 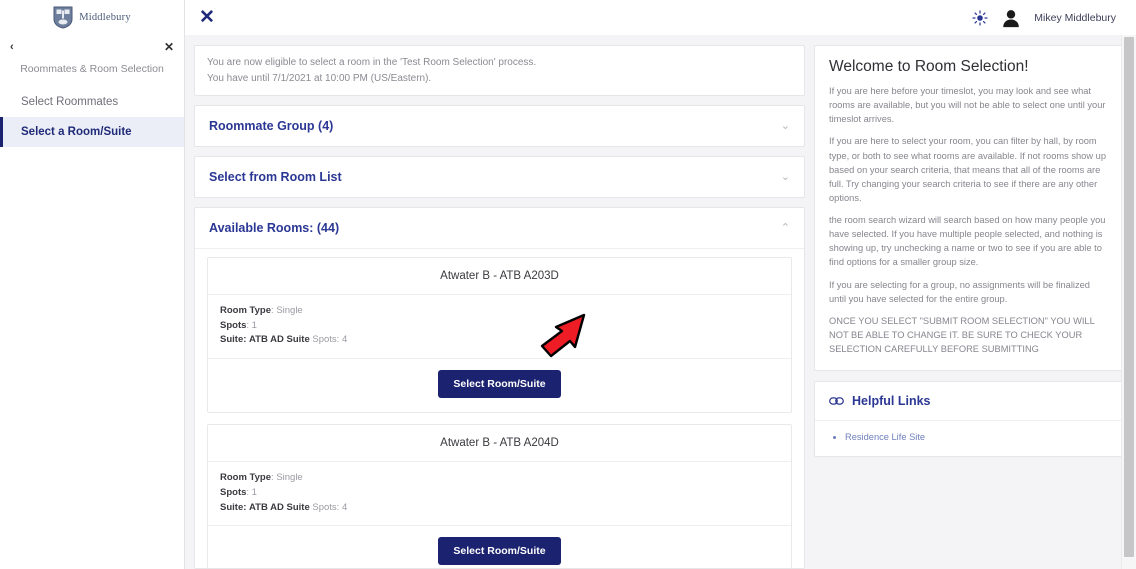 What do you see at coordinates (275, 177) in the screenshot?
I see `accordion-select-from-room-list-title: Select from Room List` at bounding box center [275, 177].